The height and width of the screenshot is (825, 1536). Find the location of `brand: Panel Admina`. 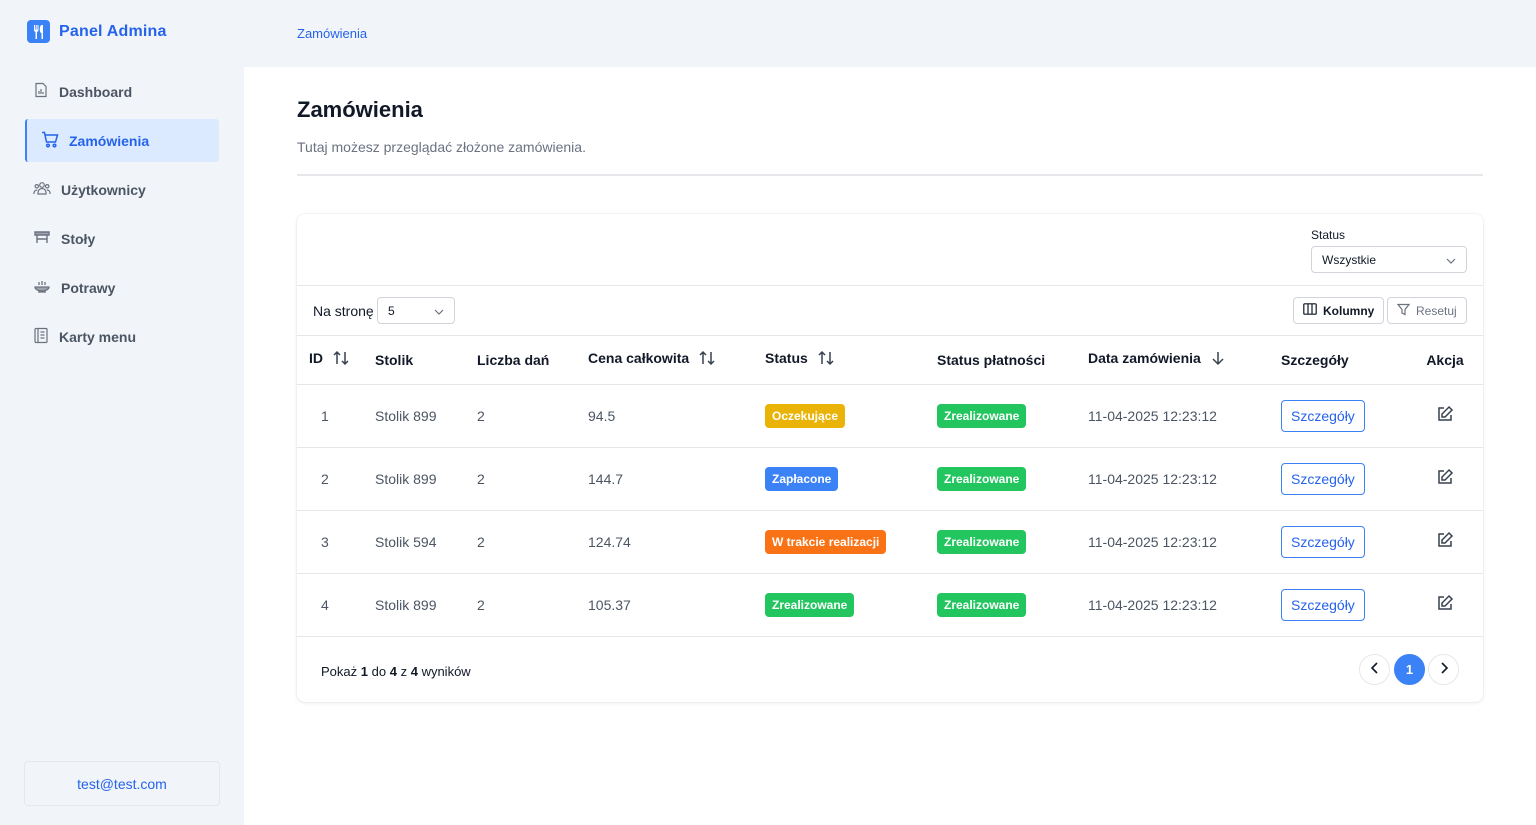

brand: Panel Admina is located at coordinates (97, 31).